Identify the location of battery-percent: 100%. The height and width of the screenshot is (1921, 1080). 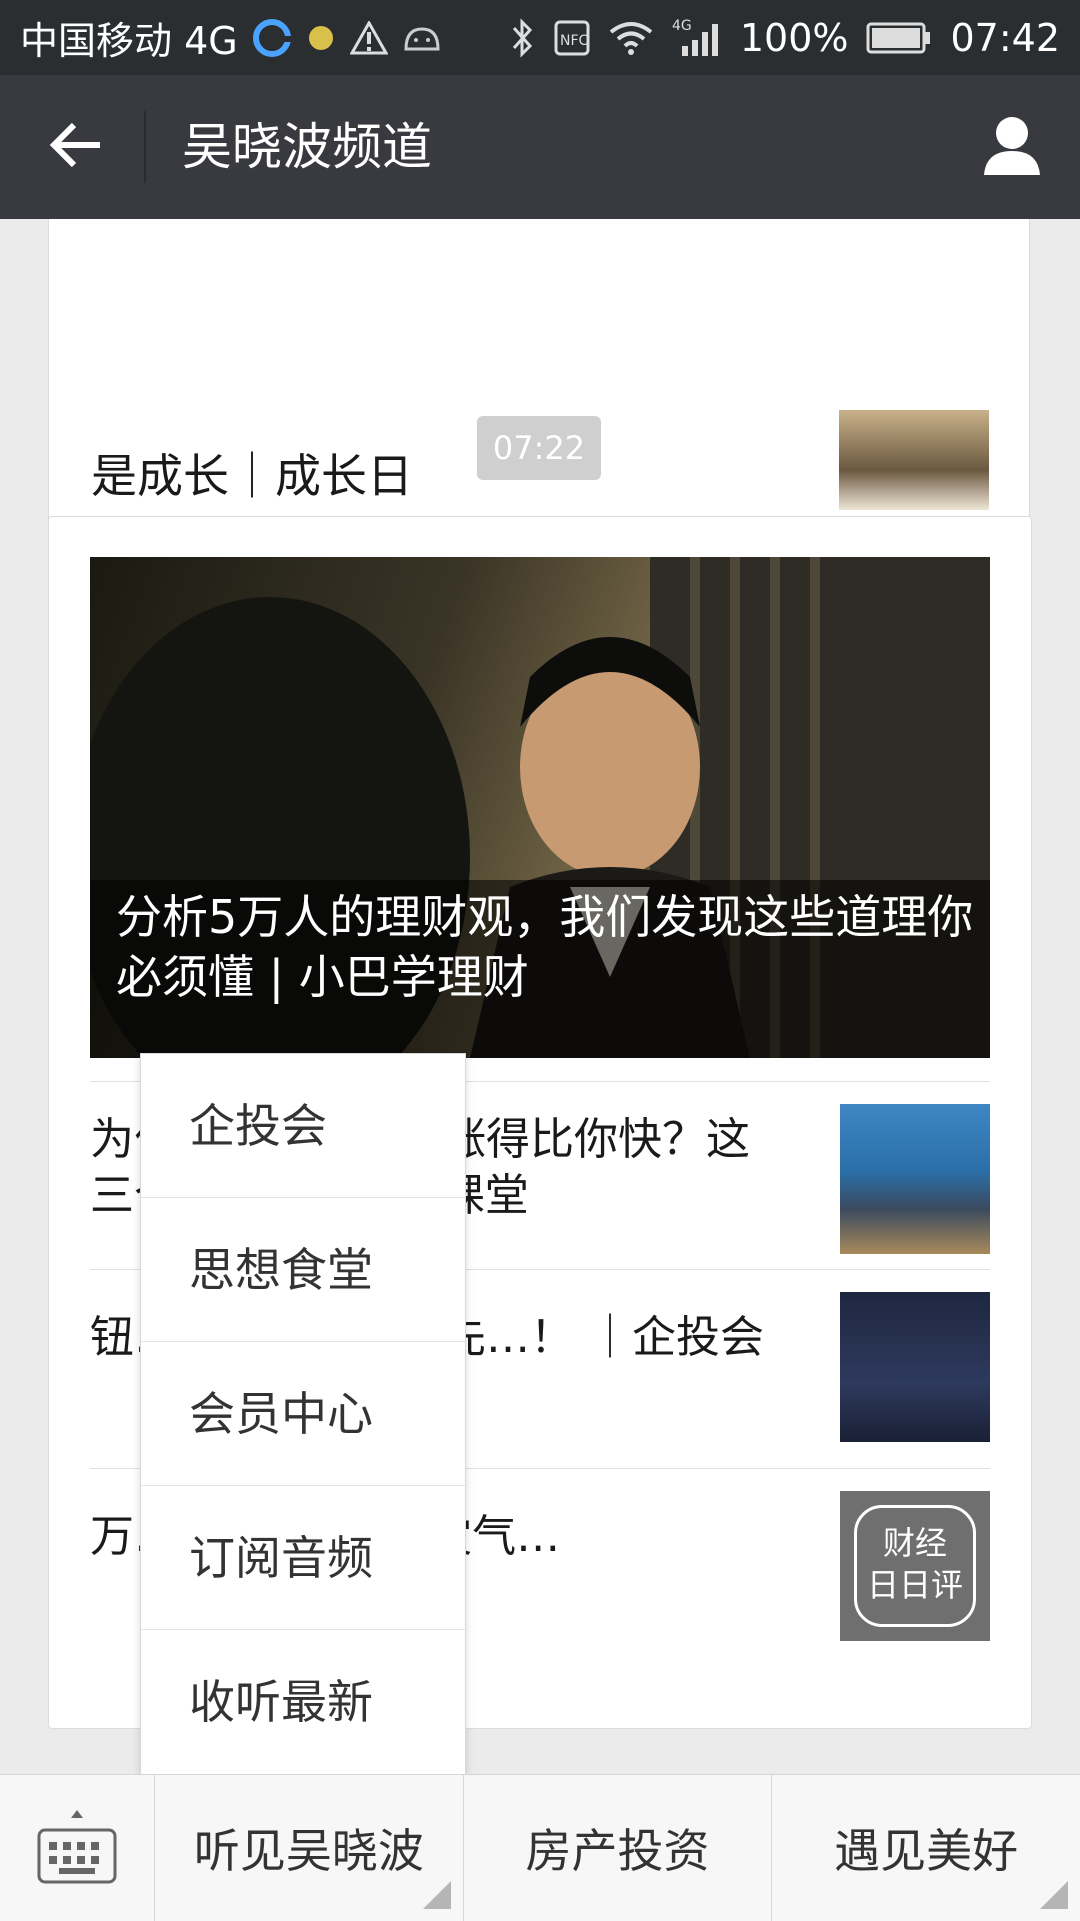
(794, 37).